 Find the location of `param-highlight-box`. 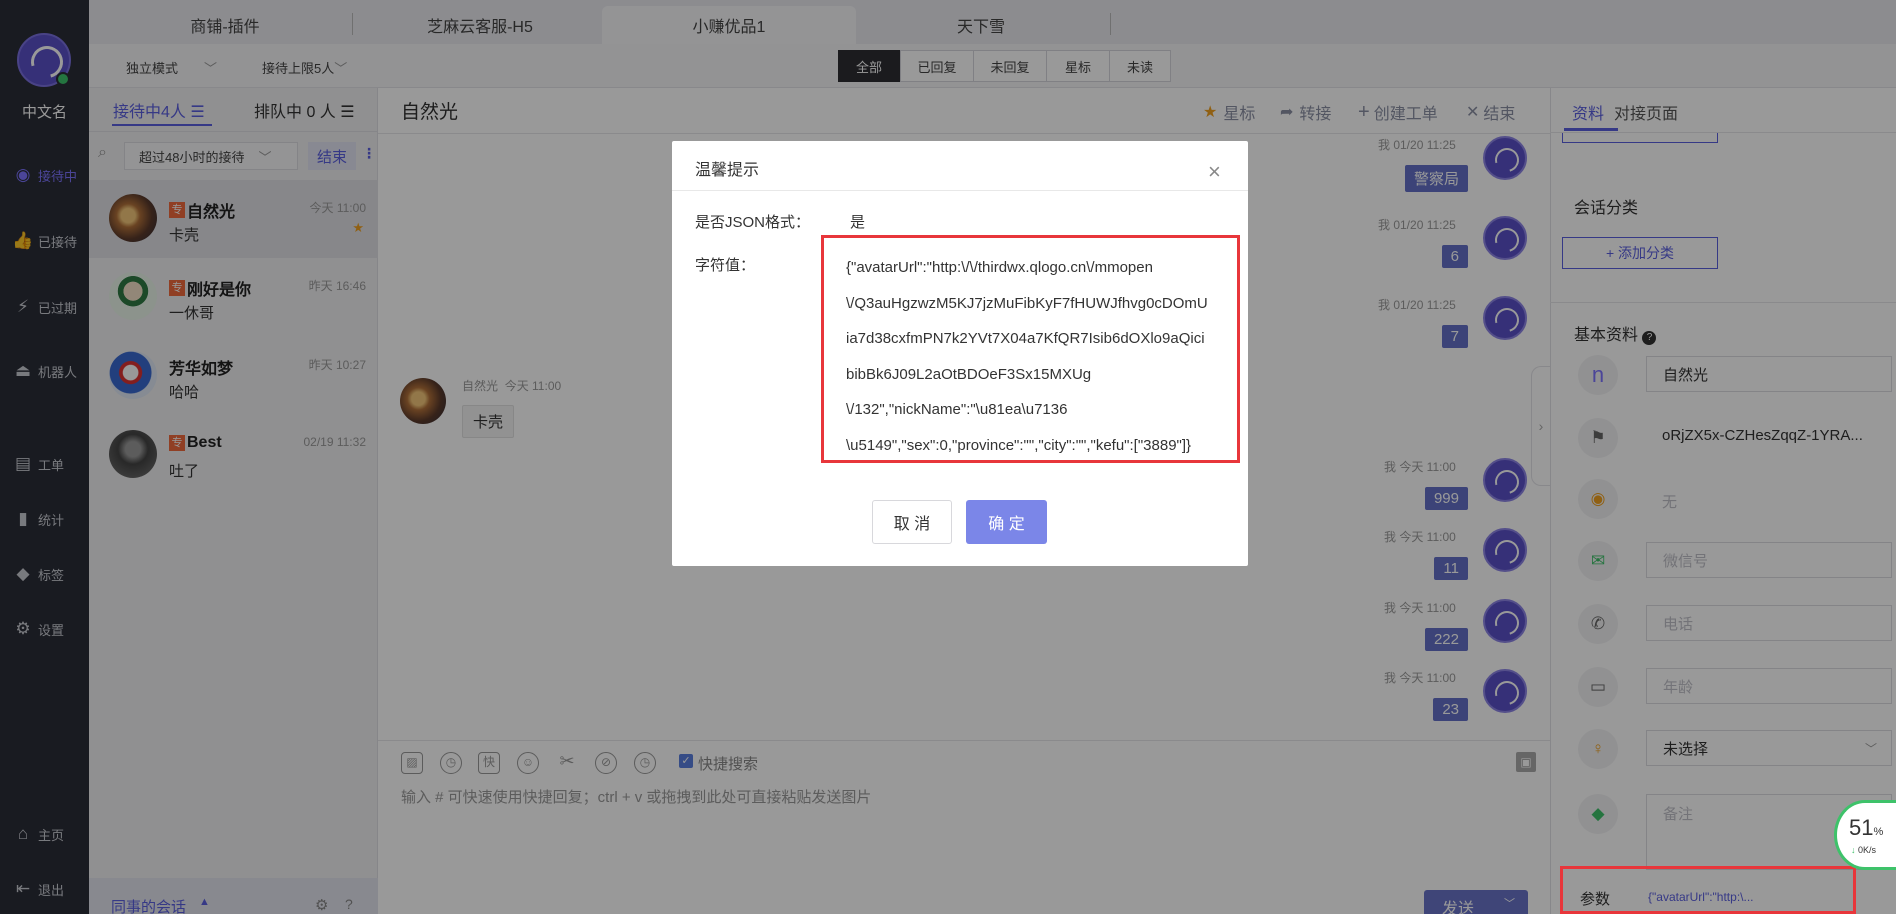

param-highlight-box is located at coordinates (1708, 890).